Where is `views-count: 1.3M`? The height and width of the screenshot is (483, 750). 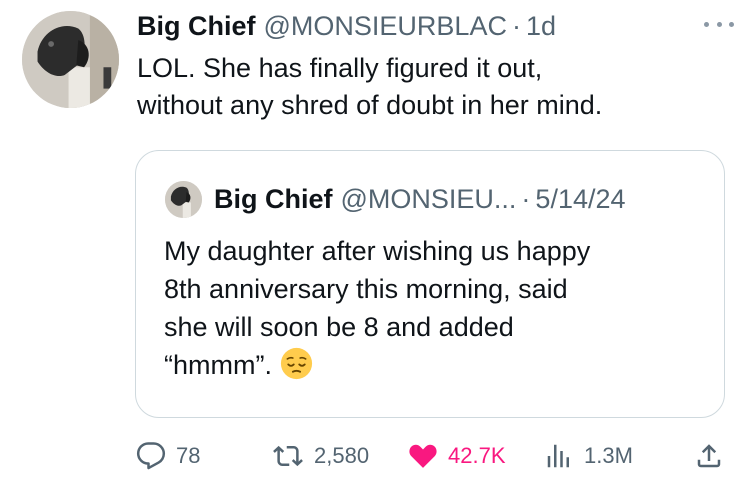 views-count: 1.3M is located at coordinates (608, 455).